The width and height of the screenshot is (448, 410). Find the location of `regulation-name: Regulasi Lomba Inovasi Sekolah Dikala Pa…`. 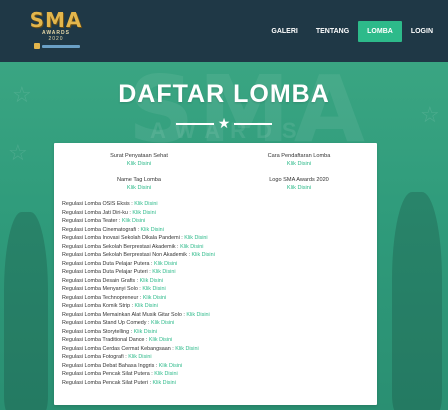

regulation-name: Regulasi Lomba Inovasi Sekolah Dikala Pa… is located at coordinates (123, 238).